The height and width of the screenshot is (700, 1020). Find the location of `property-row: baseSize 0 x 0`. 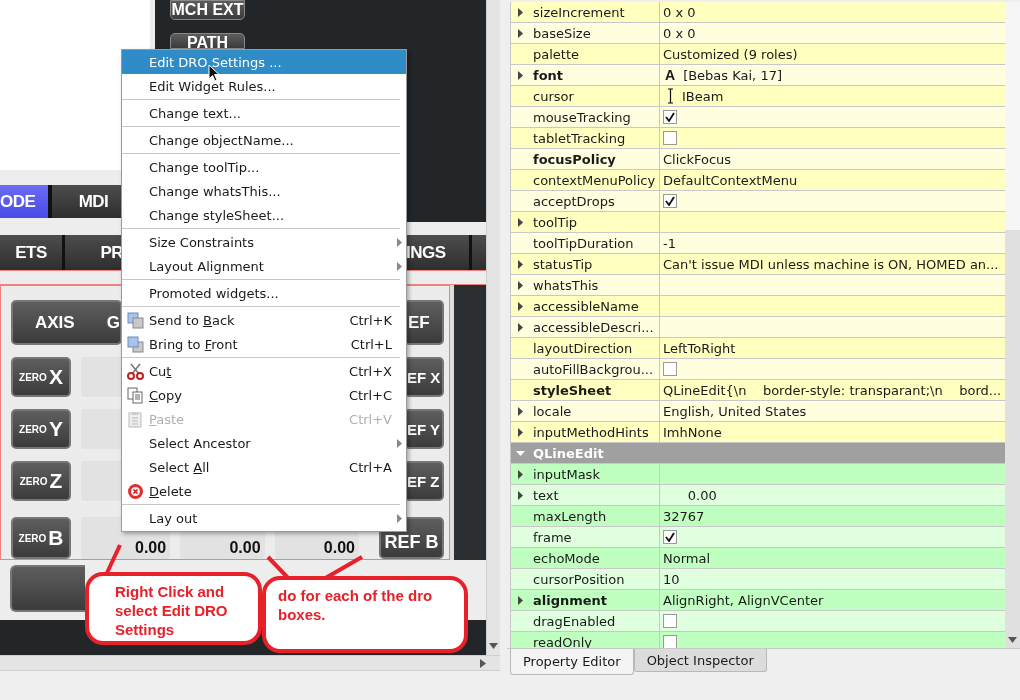

property-row: baseSize 0 x 0 is located at coordinates (758, 33).